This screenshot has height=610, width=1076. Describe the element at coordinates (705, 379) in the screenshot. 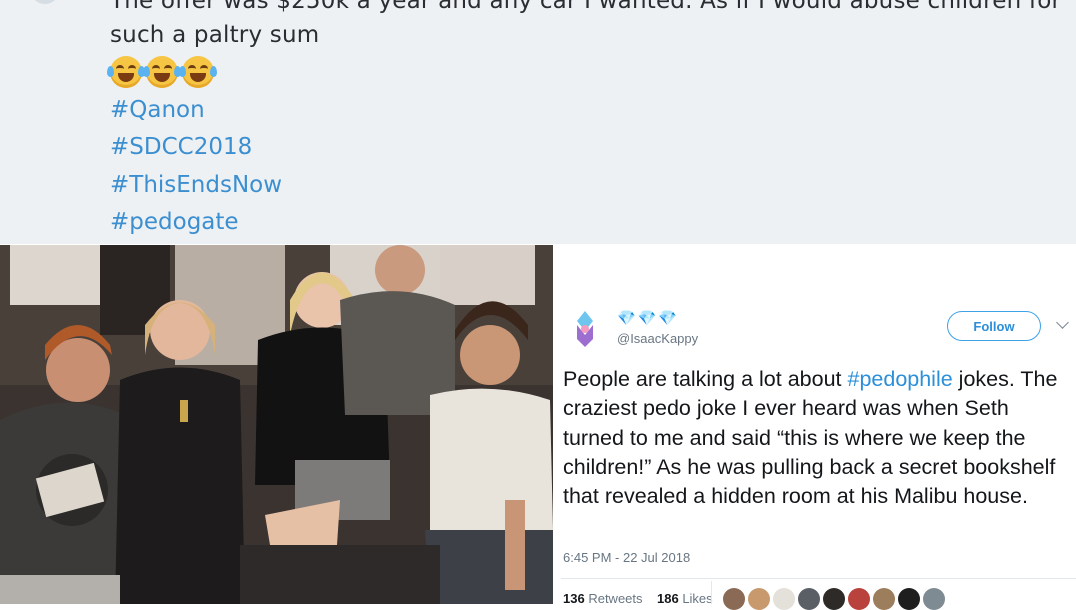

I see `tweet-body-text: People are talking a lot about` at that location.